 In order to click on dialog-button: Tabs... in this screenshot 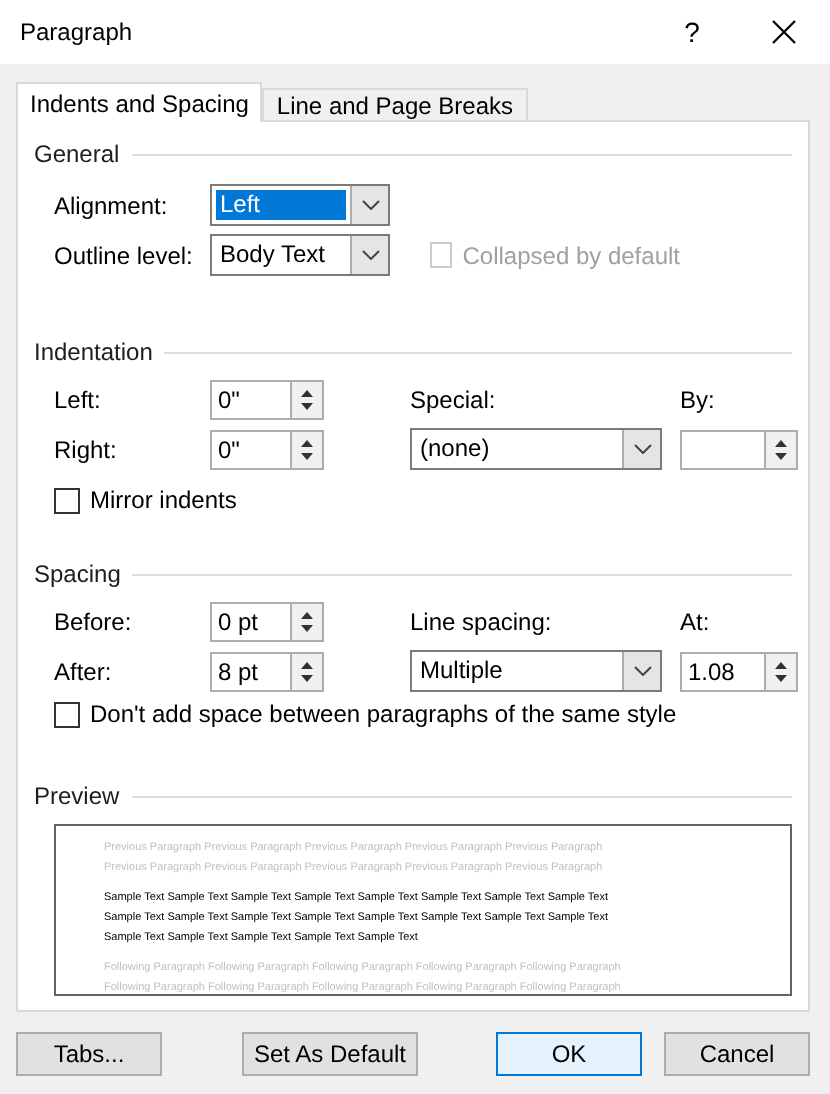, I will do `click(89, 1054)`.